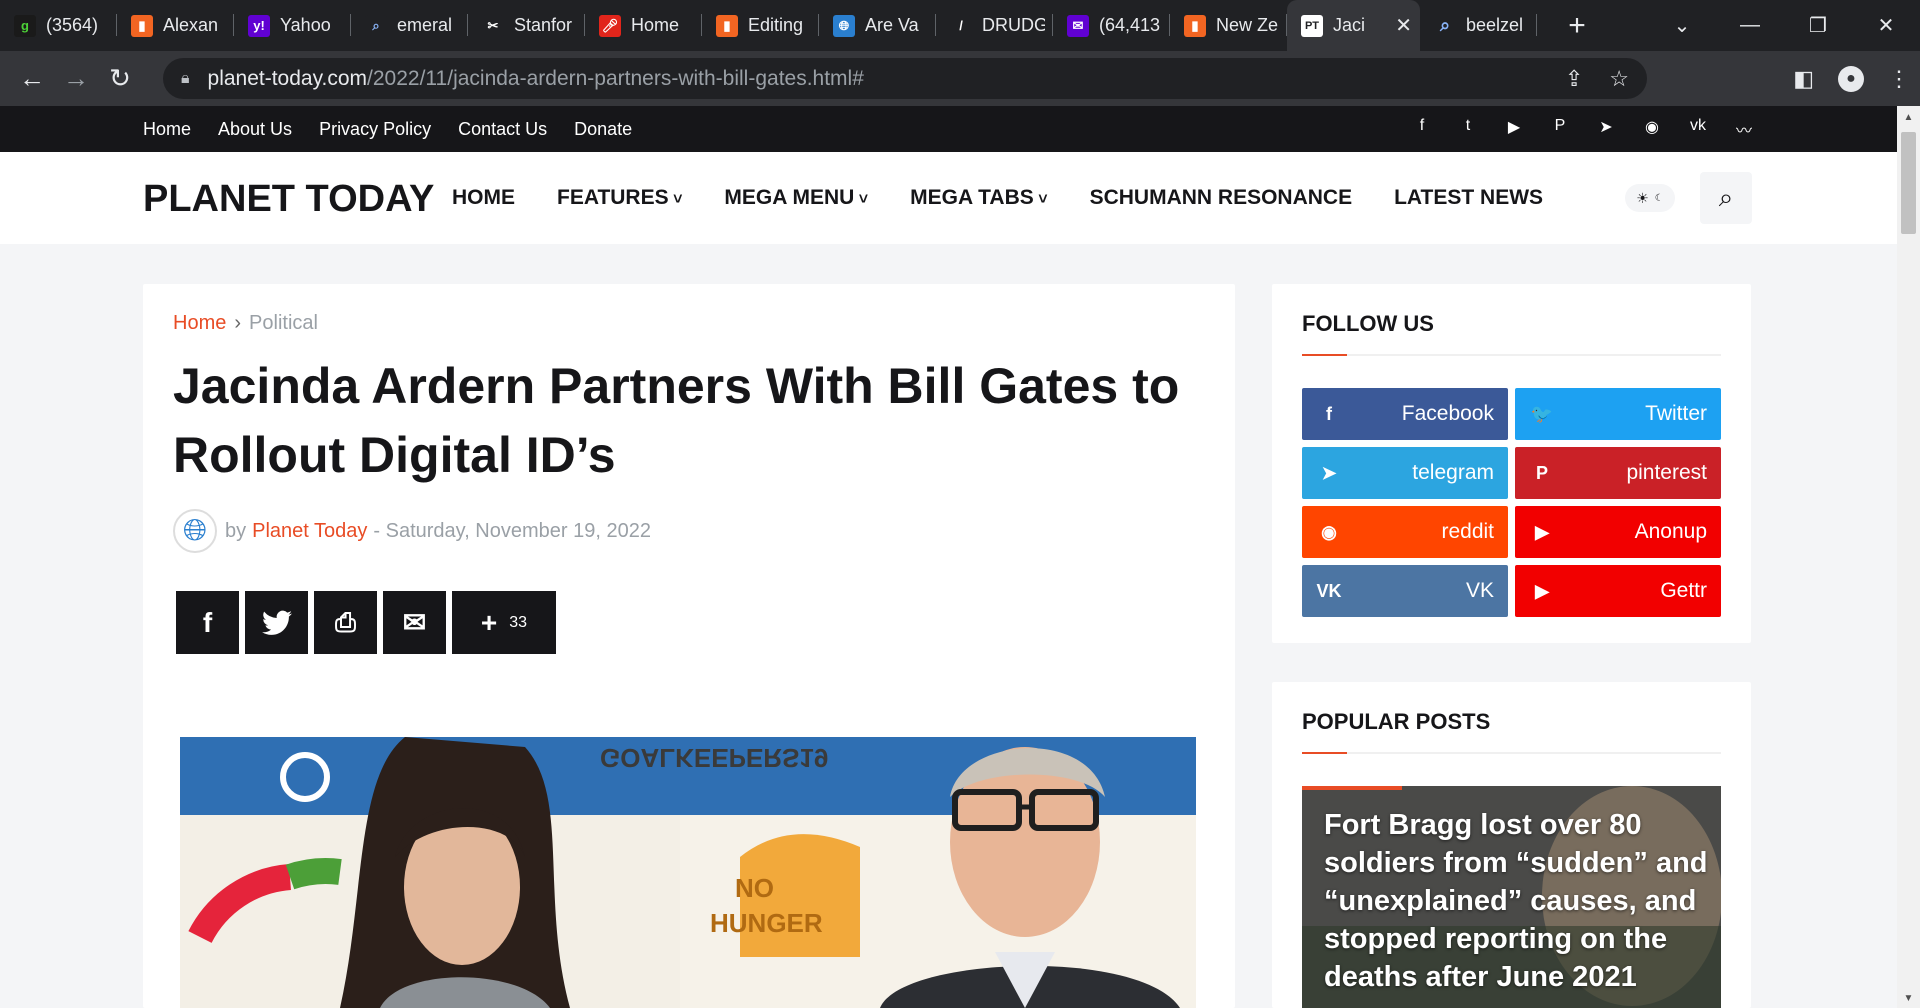  What do you see at coordinates (1618, 532) in the screenshot?
I see `follow-anonup-button: ▶ Anonup` at bounding box center [1618, 532].